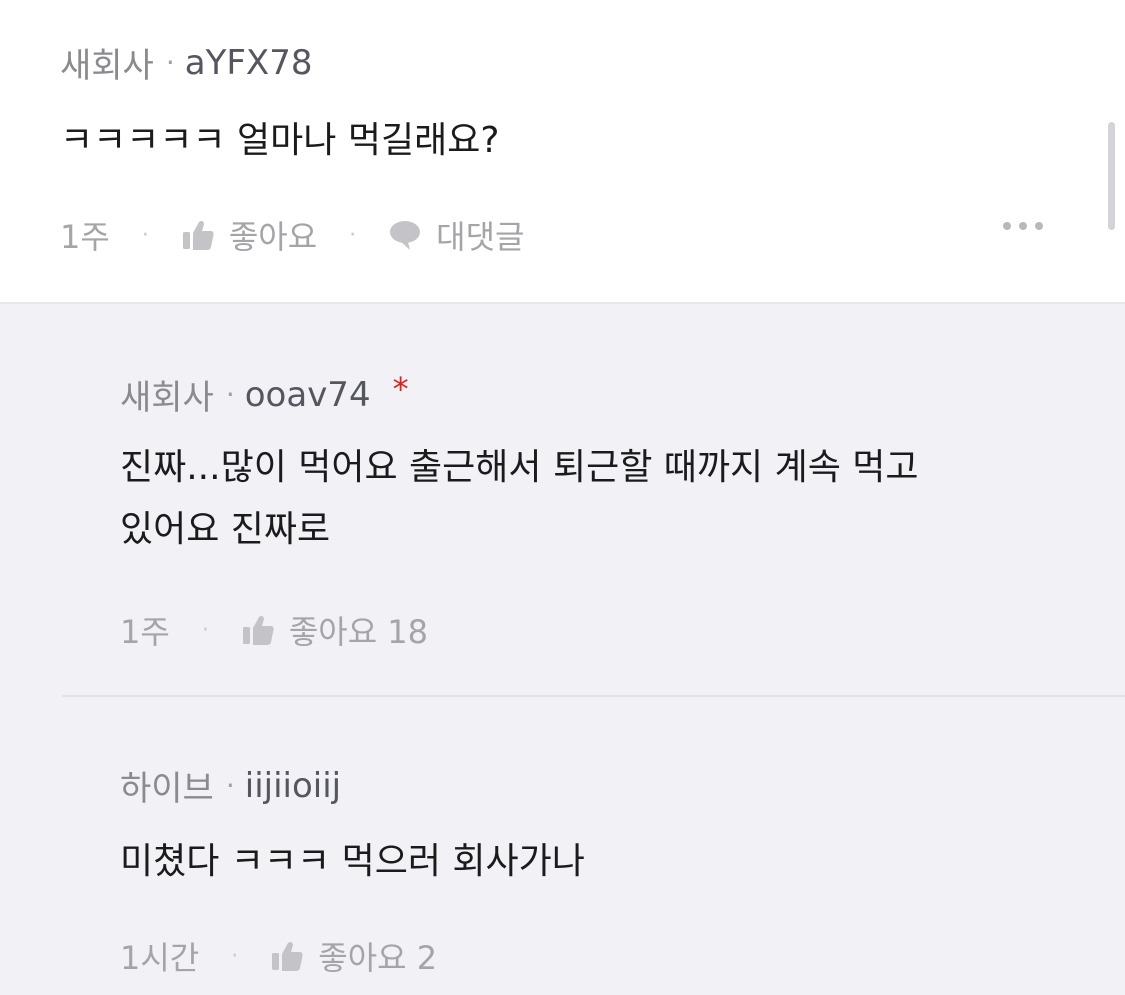 This screenshot has width=1125, height=995. What do you see at coordinates (160, 958) in the screenshot?
I see `reply-time: 1시간` at bounding box center [160, 958].